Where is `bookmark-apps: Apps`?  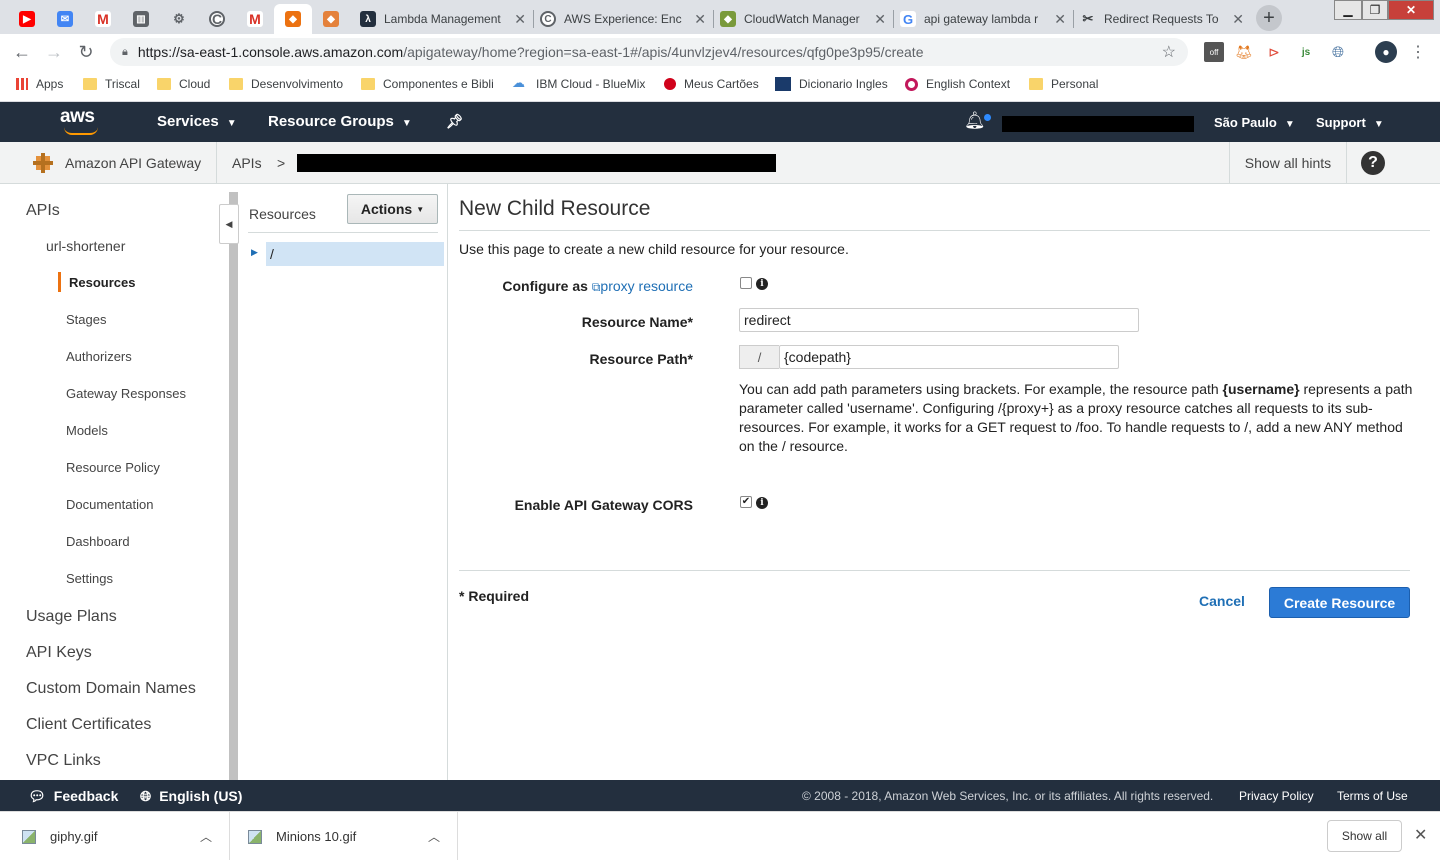 bookmark-apps: Apps is located at coordinates (39, 84).